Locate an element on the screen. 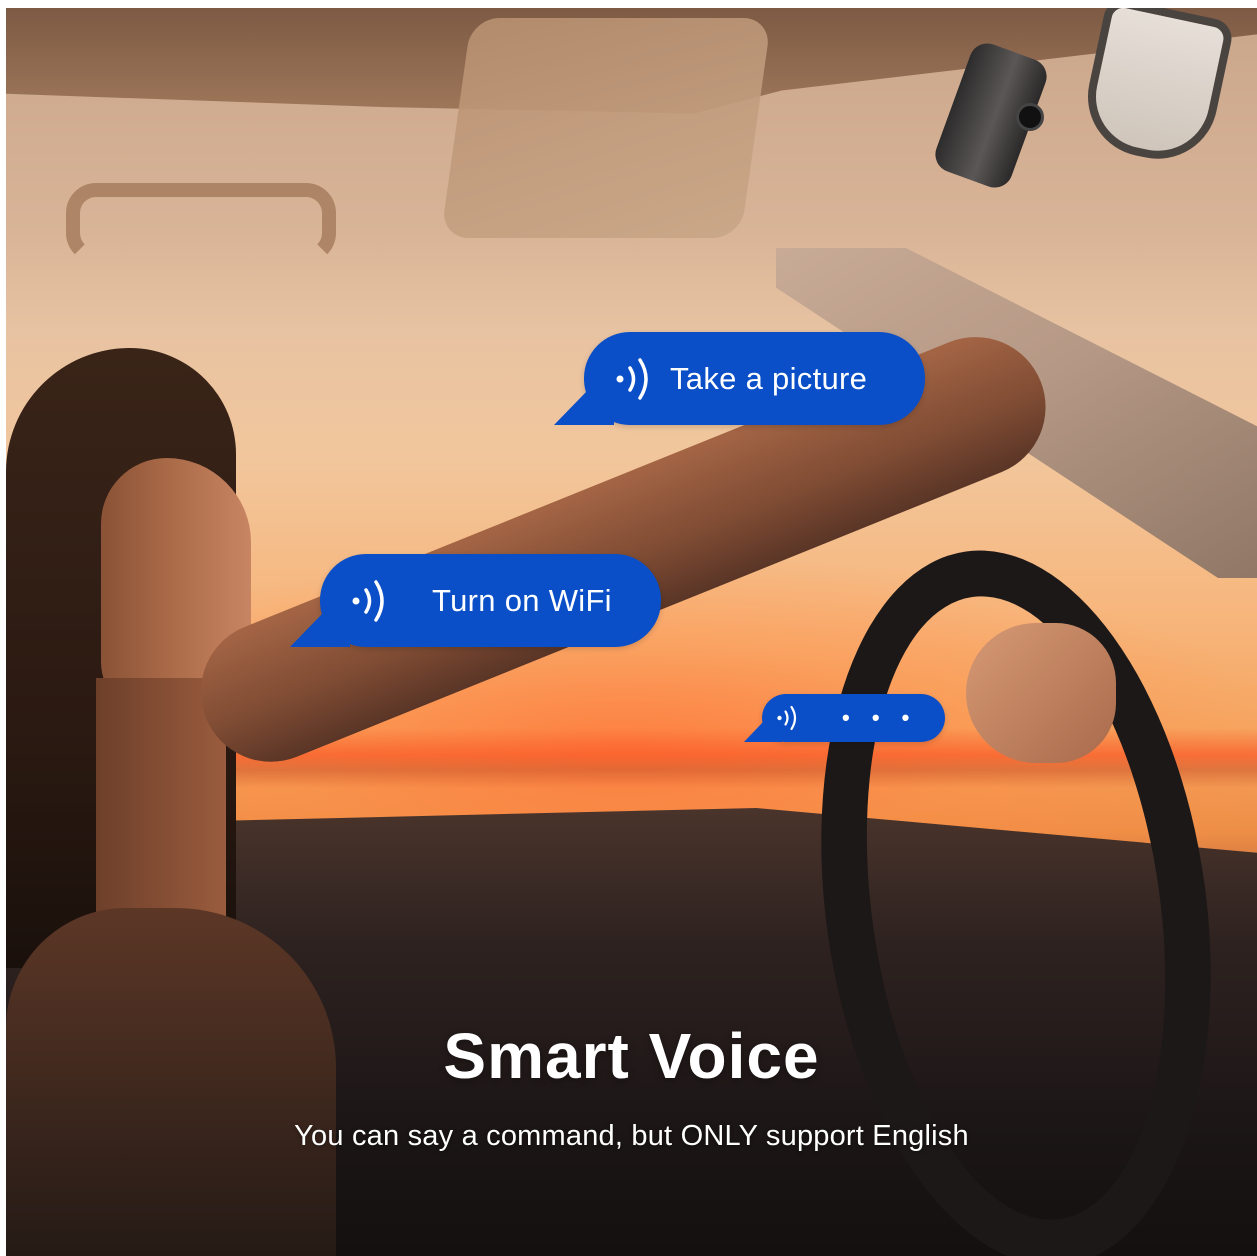 The width and height of the screenshot is (1257, 1256). voice-command-bubble-take-picture: Take a picture is located at coordinates (754, 378).